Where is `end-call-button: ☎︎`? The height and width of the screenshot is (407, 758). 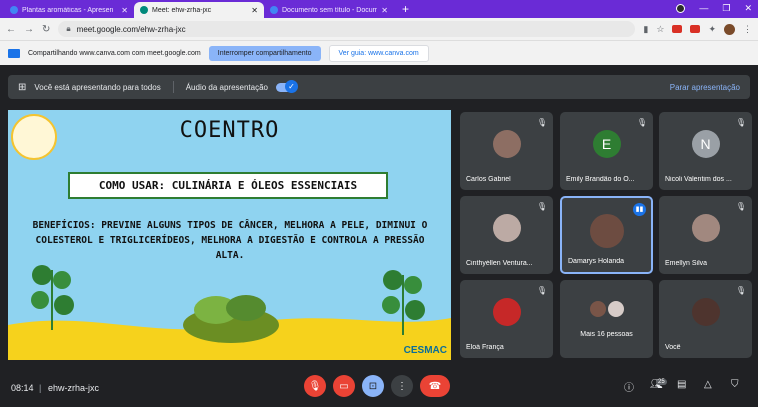 end-call-button: ☎︎ is located at coordinates (435, 386).